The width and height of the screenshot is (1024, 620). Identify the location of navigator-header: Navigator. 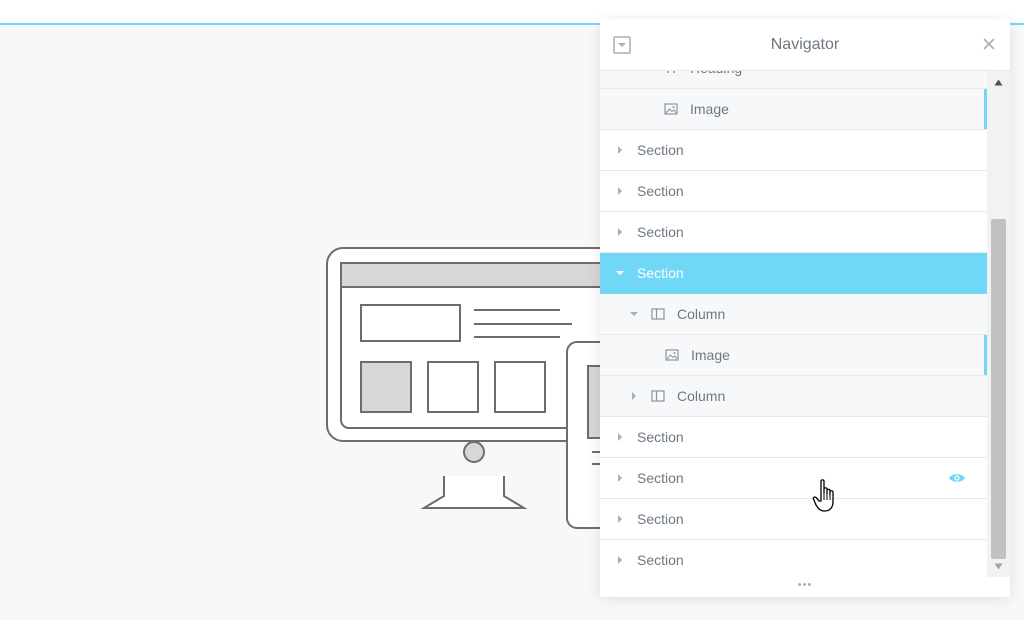
(805, 45).